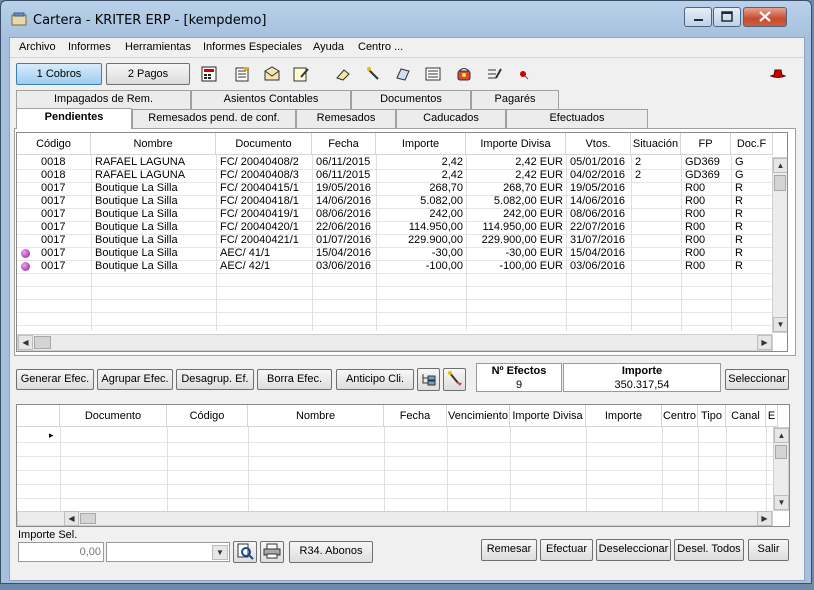  I want to click on cell-divisa: 5.082,00 EUR, so click(514, 201).